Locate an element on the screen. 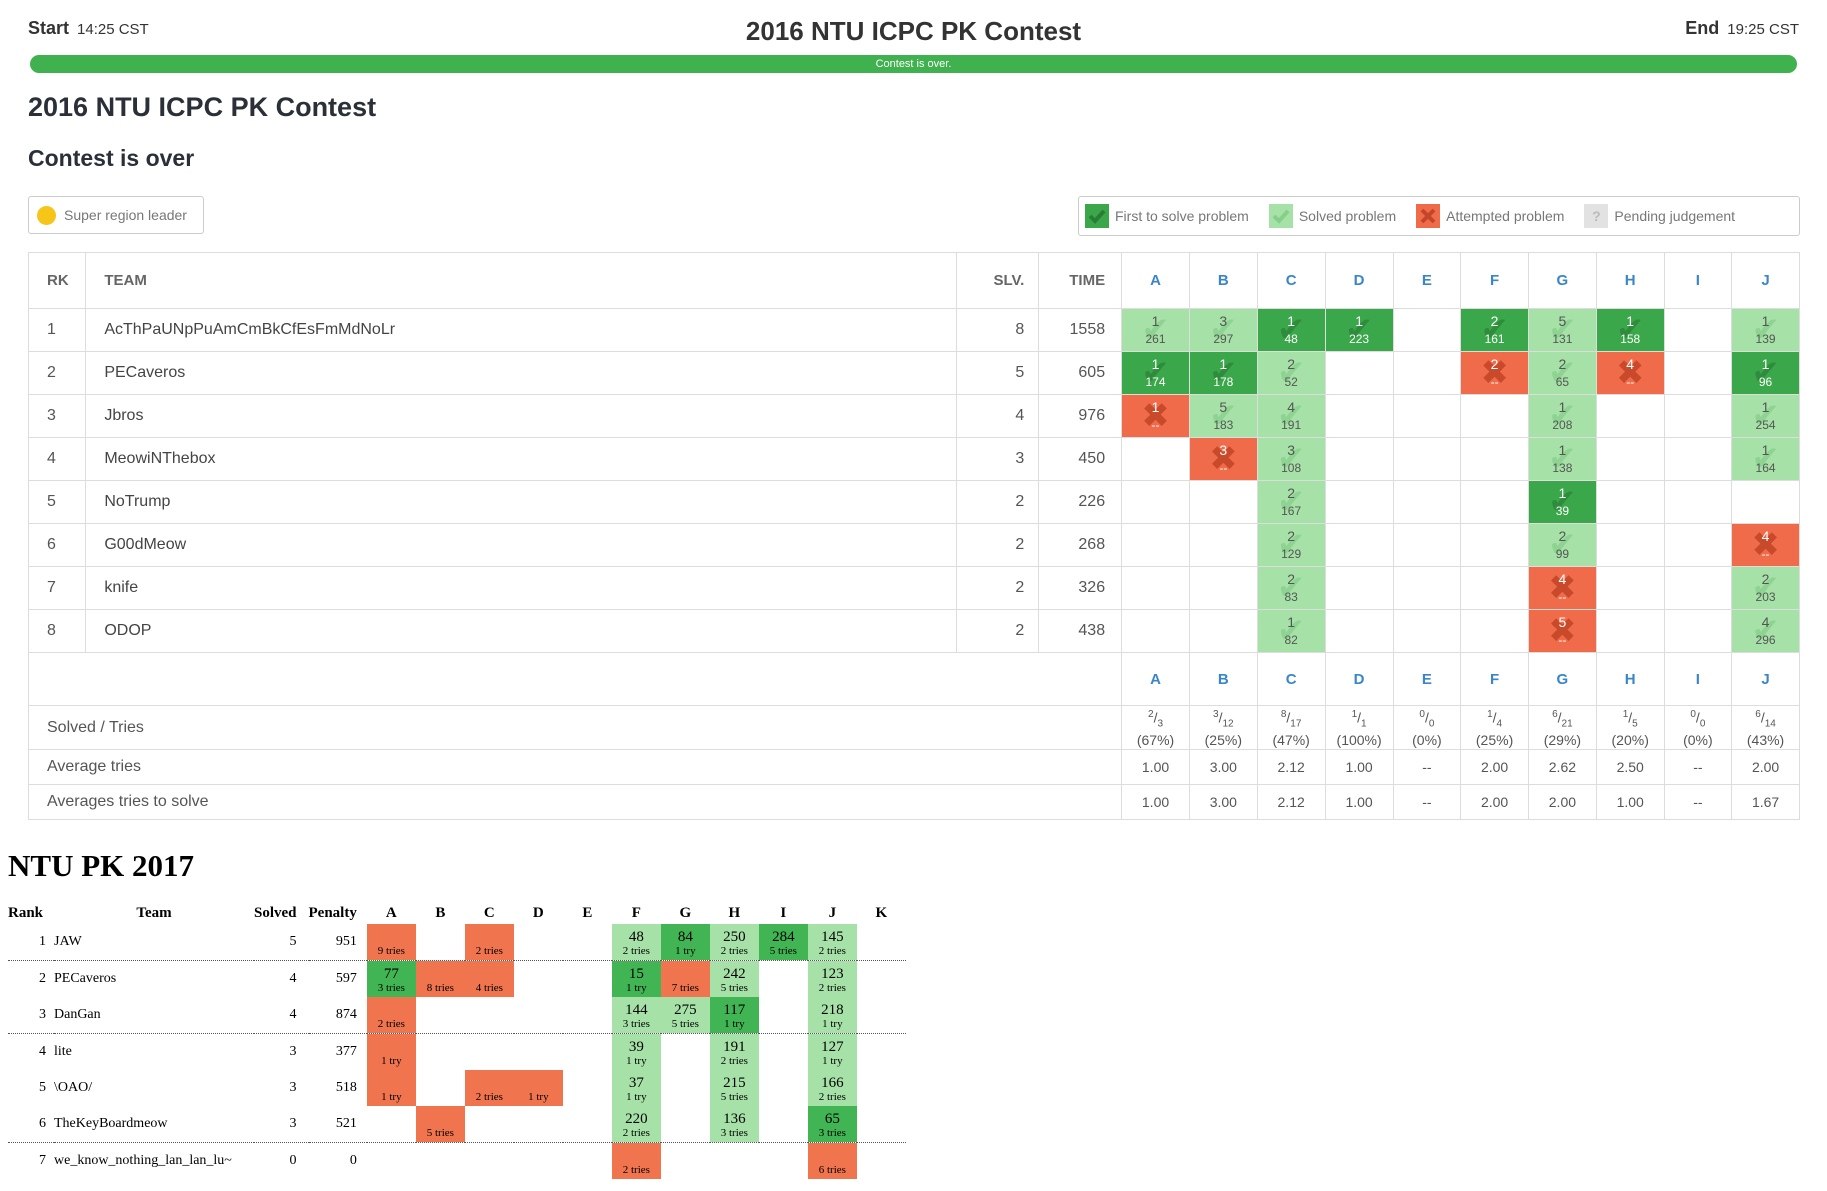  stats-problem-e: E is located at coordinates (1427, 679).